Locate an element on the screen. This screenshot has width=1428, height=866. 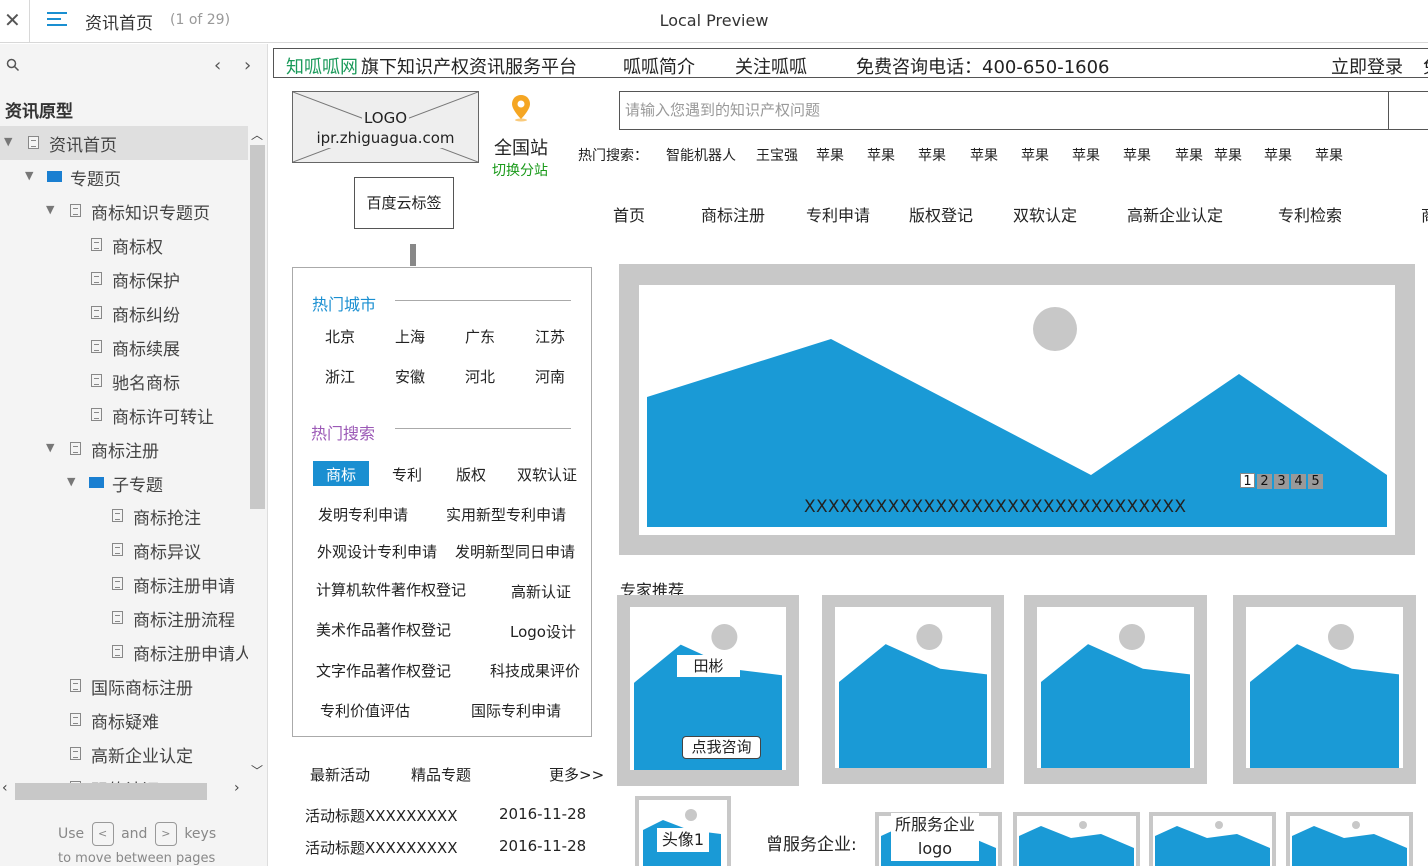
vertical-scroll-thumb is located at coordinates (257, 327).